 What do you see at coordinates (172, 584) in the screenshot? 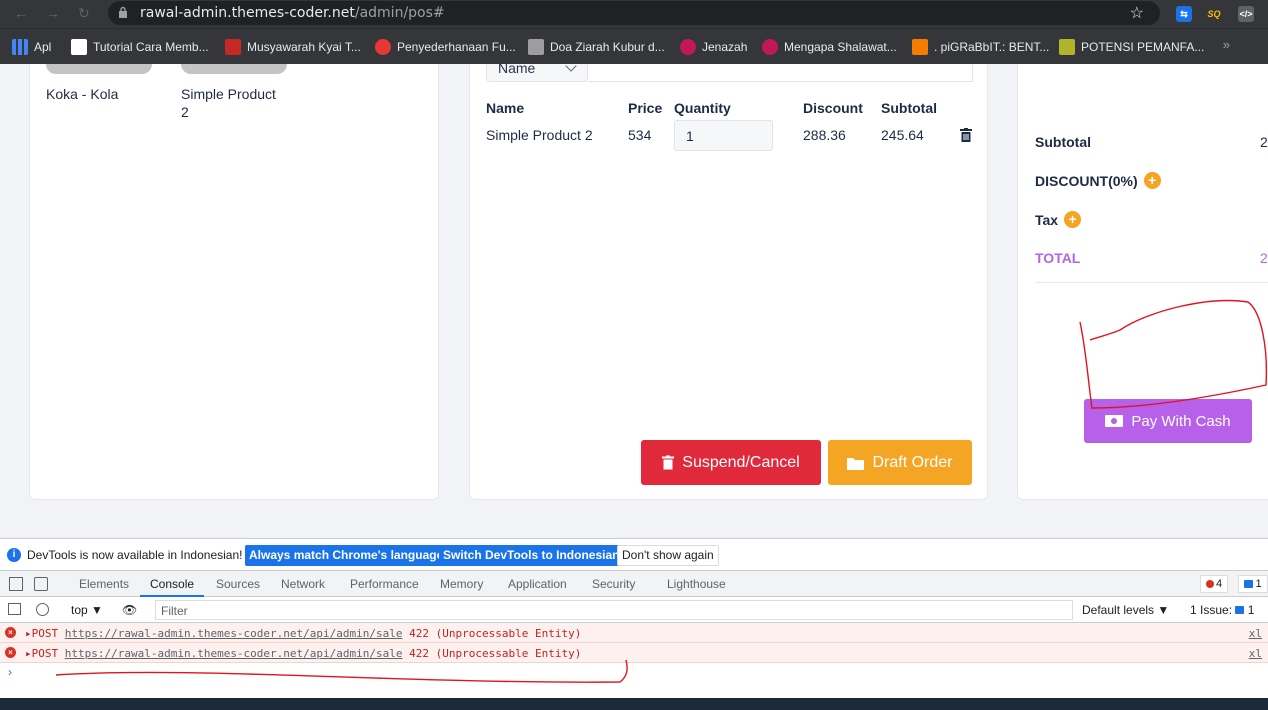
I see `tab-console: Console` at bounding box center [172, 584].